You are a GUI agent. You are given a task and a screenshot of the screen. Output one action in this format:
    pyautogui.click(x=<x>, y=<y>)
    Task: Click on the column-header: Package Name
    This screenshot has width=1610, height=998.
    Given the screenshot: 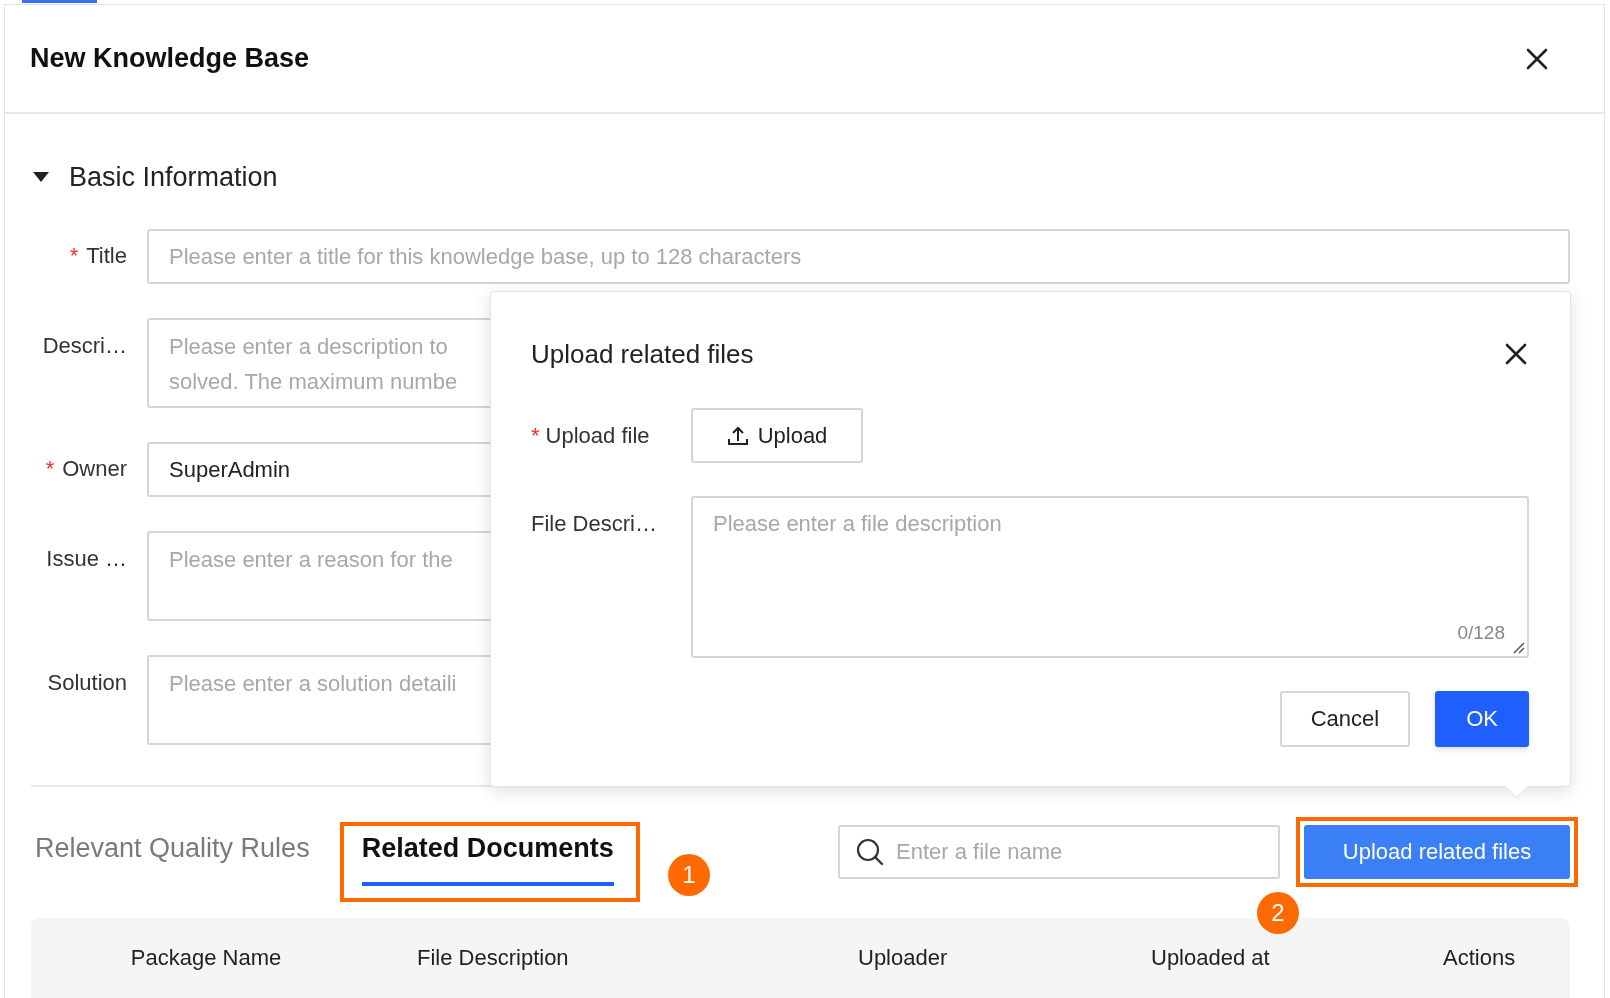 What is the action you would take?
    pyautogui.click(x=206, y=957)
    